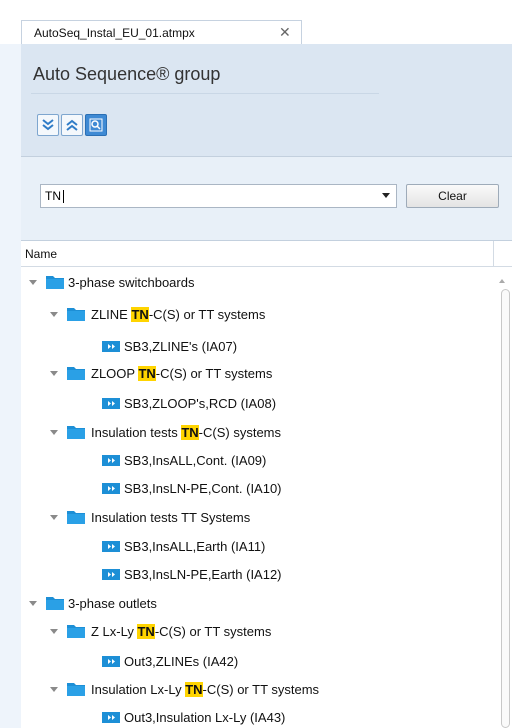  I want to click on tree-node-label: SB3,InsALL,Cont. (IA09), so click(195, 460).